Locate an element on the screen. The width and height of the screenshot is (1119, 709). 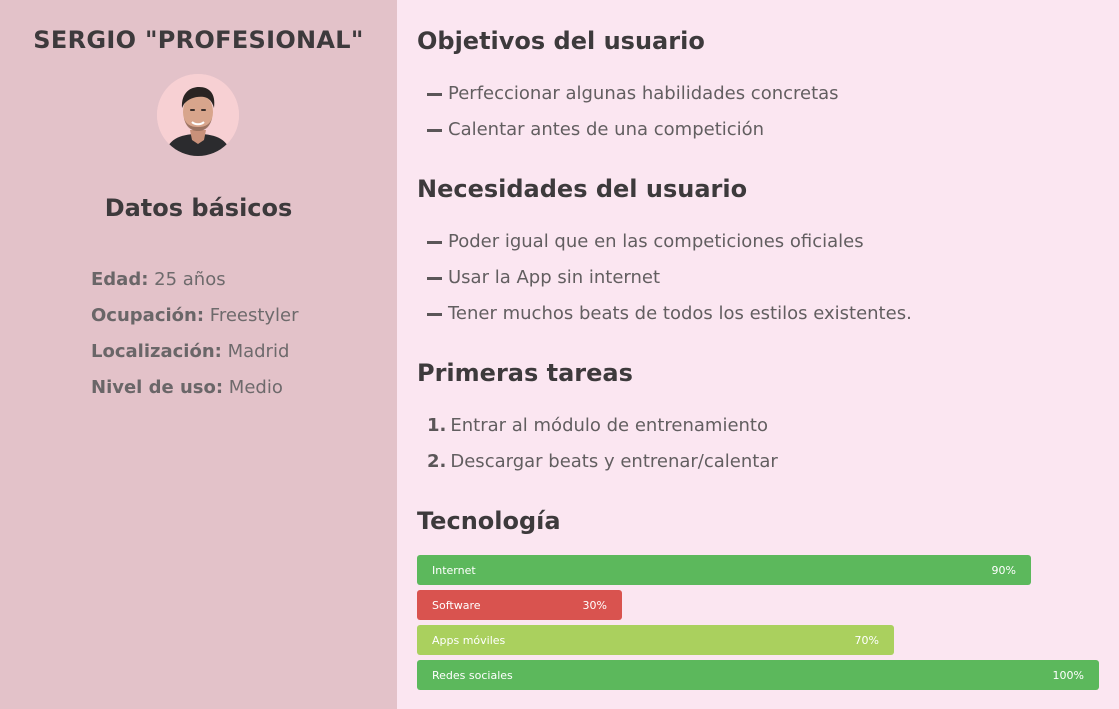
tech-bar-percent: 90% is located at coordinates (1003, 570).